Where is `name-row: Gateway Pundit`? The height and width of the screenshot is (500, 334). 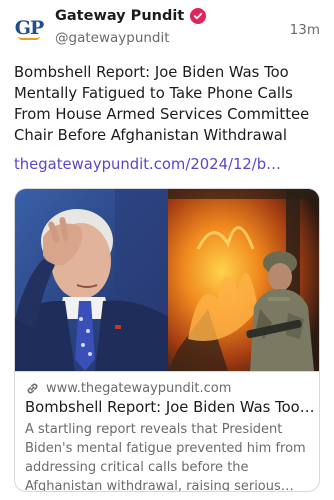
name-row: Gateway Pundit is located at coordinates (131, 16).